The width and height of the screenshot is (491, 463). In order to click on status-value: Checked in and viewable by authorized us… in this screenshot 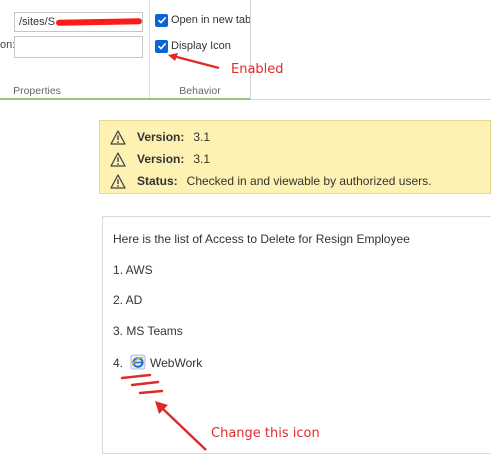, I will do `click(309, 181)`.